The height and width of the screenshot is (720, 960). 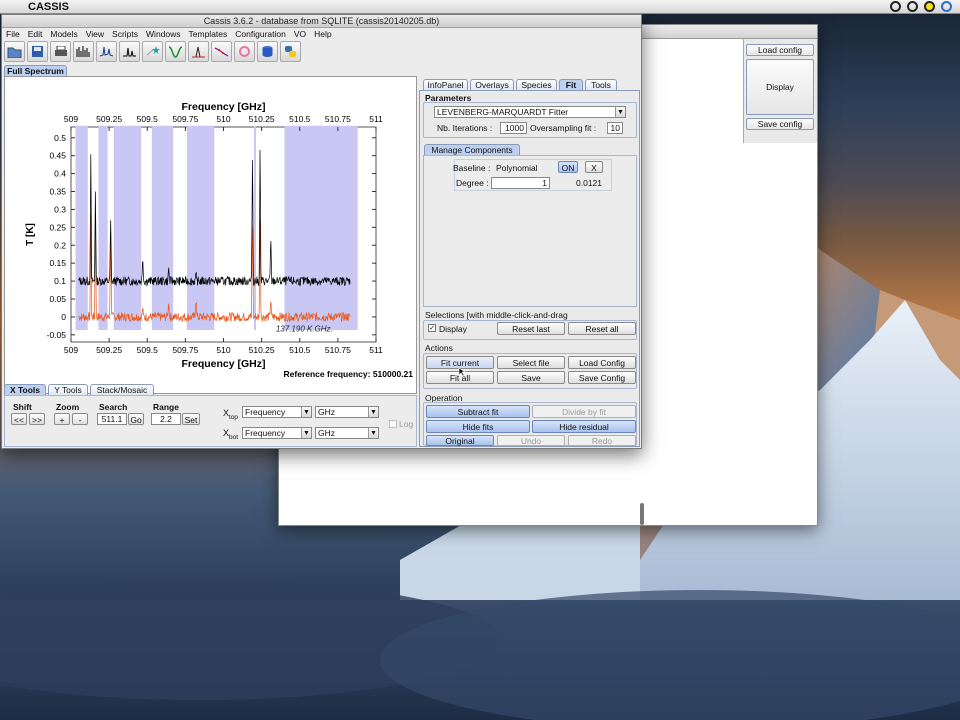 What do you see at coordinates (83, 51) in the screenshot?
I see `bars-icon` at bounding box center [83, 51].